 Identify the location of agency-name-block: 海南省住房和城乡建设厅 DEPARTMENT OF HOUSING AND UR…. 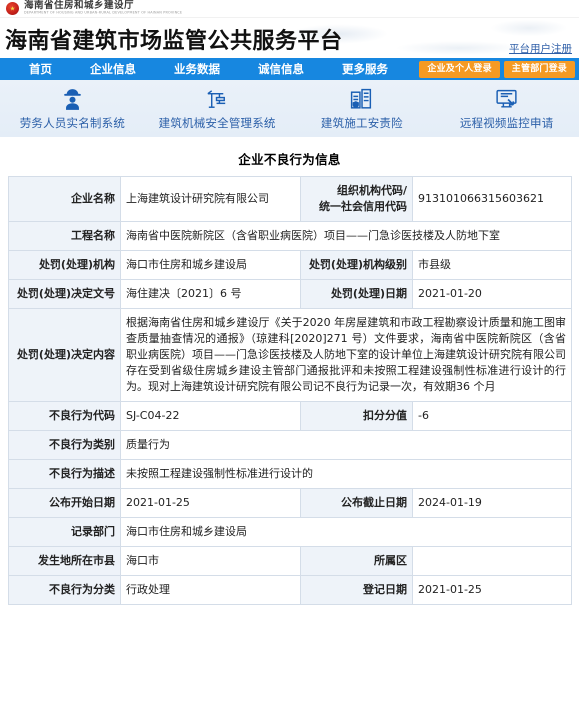
(103, 8).